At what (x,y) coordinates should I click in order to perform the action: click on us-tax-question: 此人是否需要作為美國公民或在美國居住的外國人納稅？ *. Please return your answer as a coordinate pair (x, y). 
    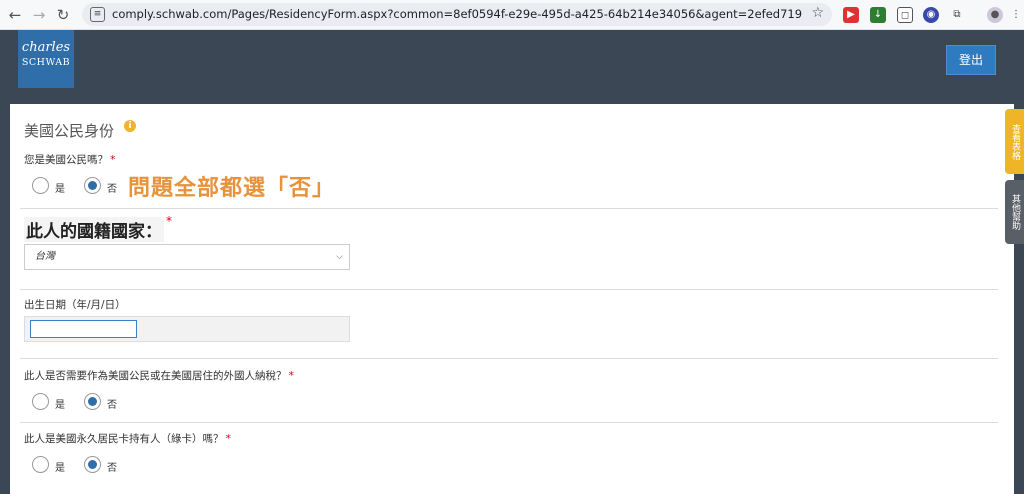
    Looking at the image, I should click on (159, 375).